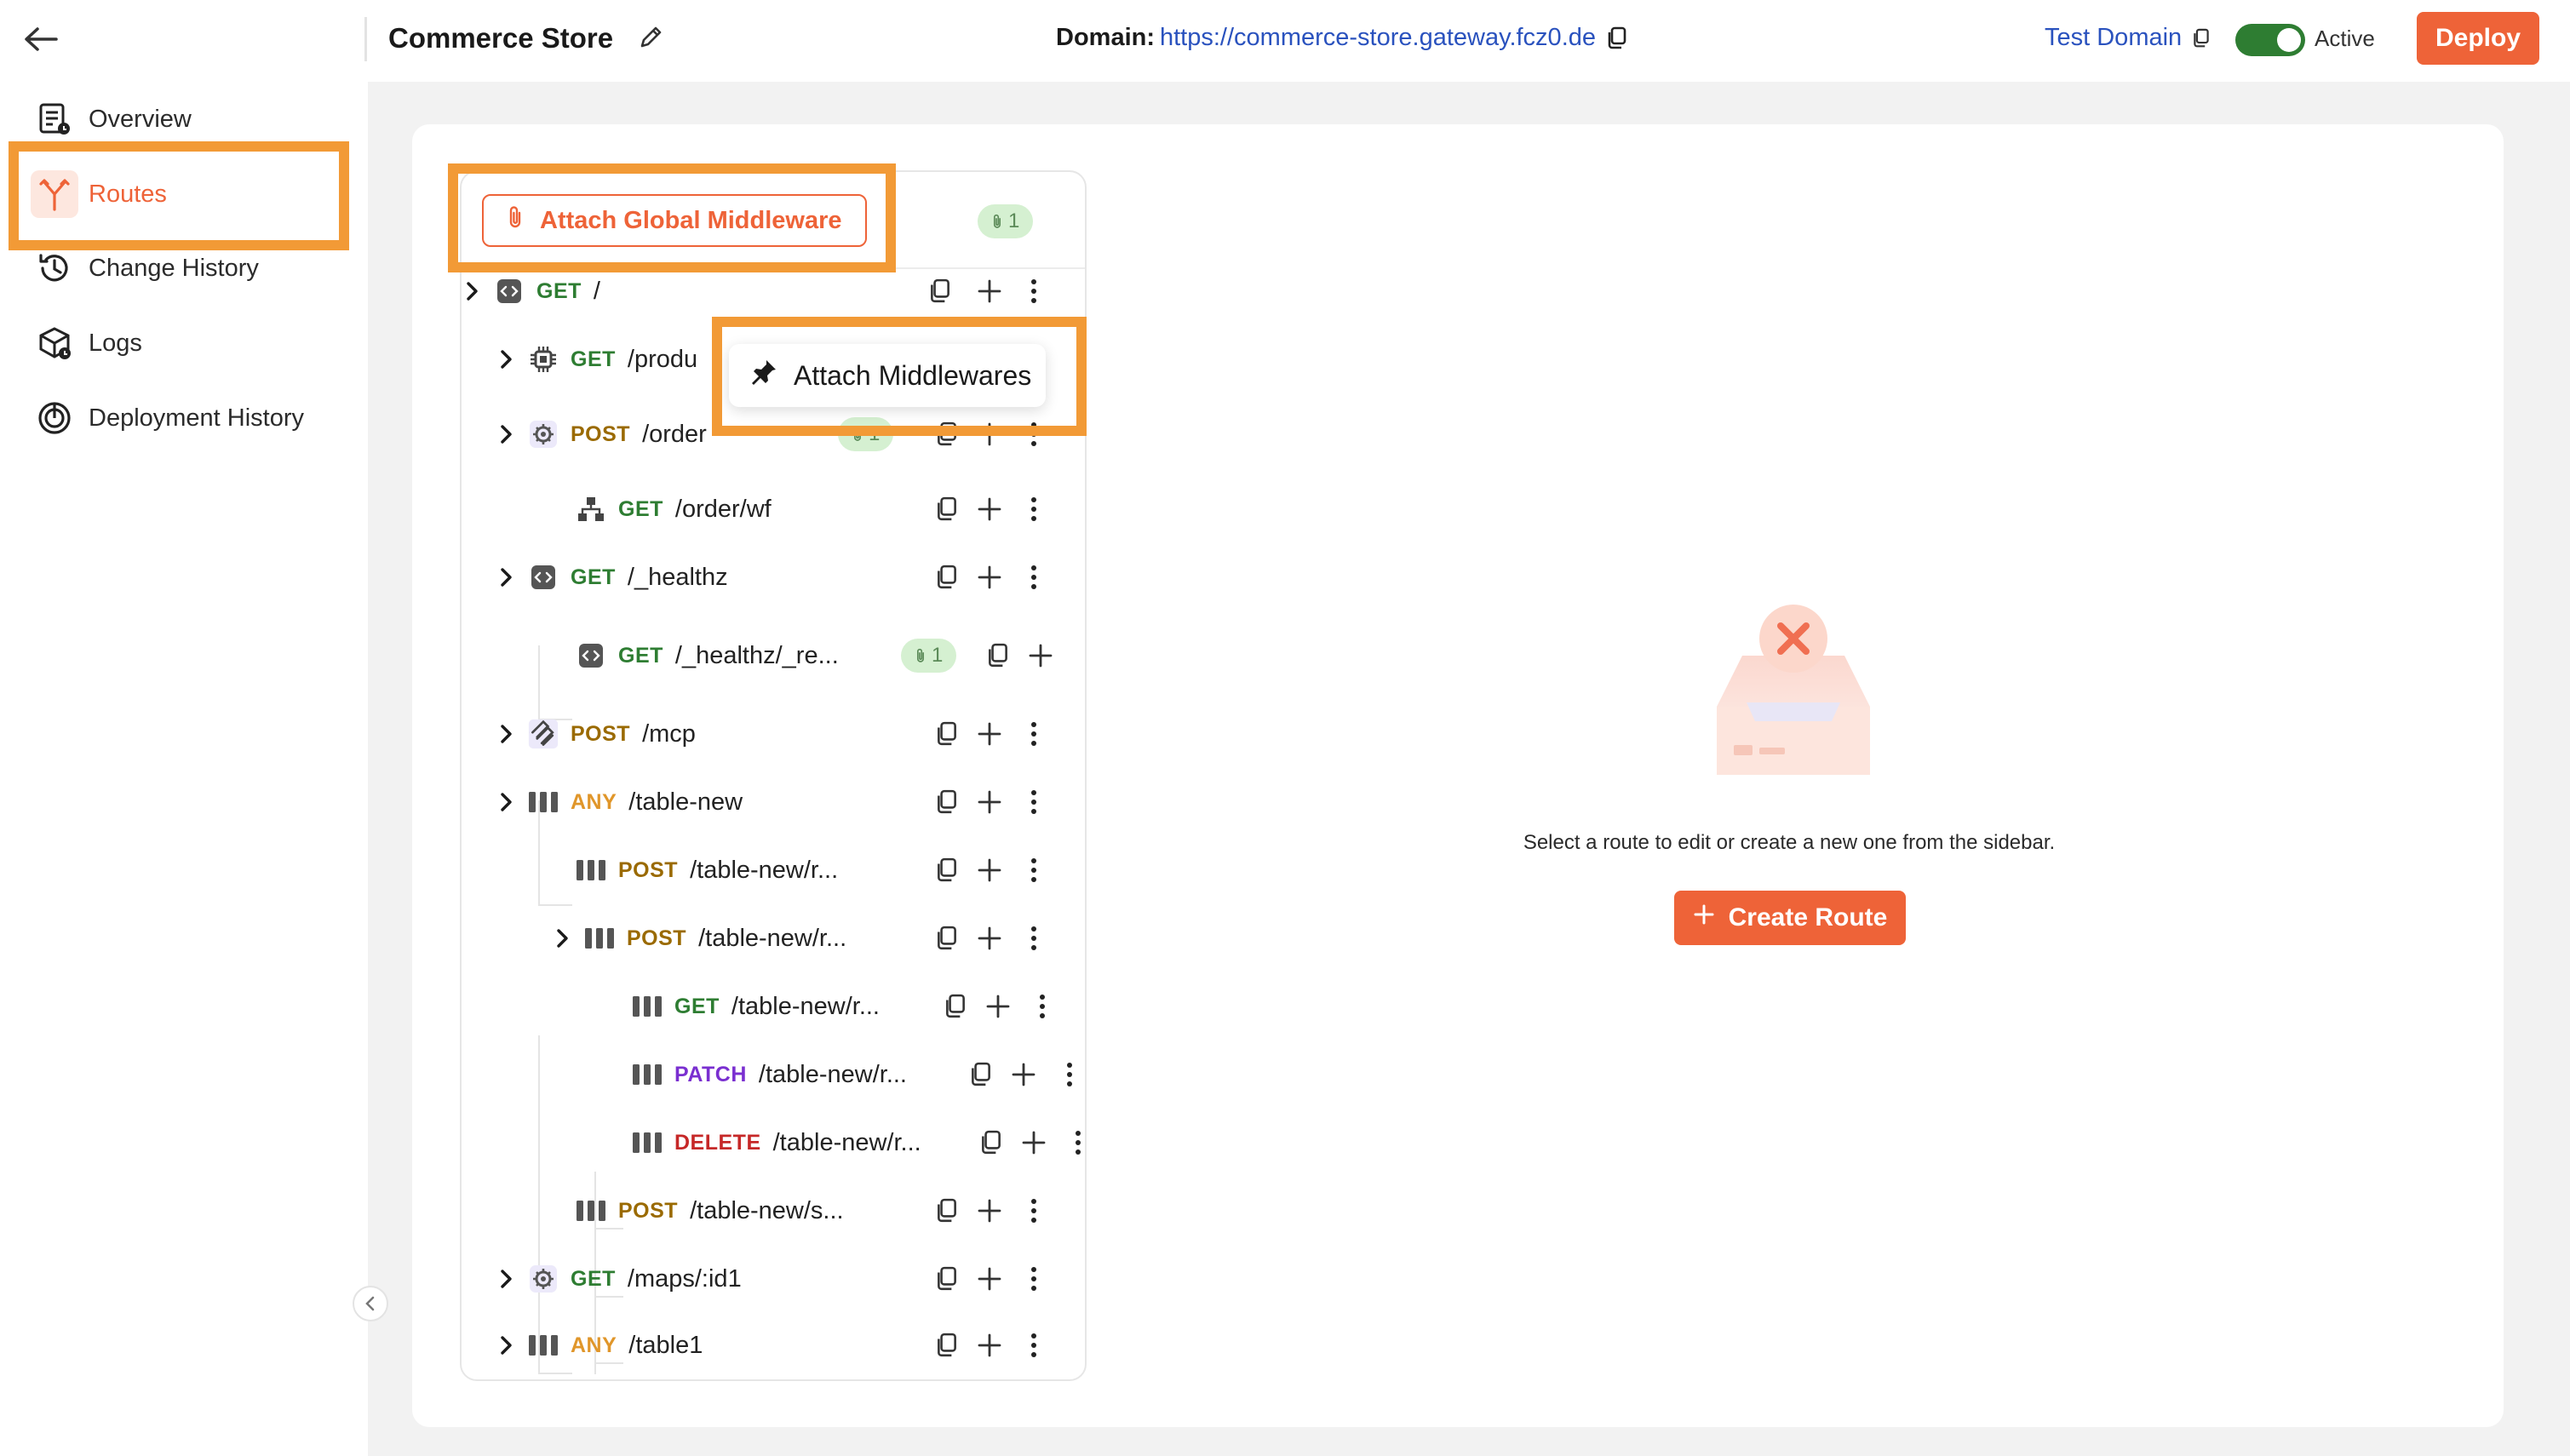  I want to click on sidebar-item-overview: Overview, so click(193, 119).